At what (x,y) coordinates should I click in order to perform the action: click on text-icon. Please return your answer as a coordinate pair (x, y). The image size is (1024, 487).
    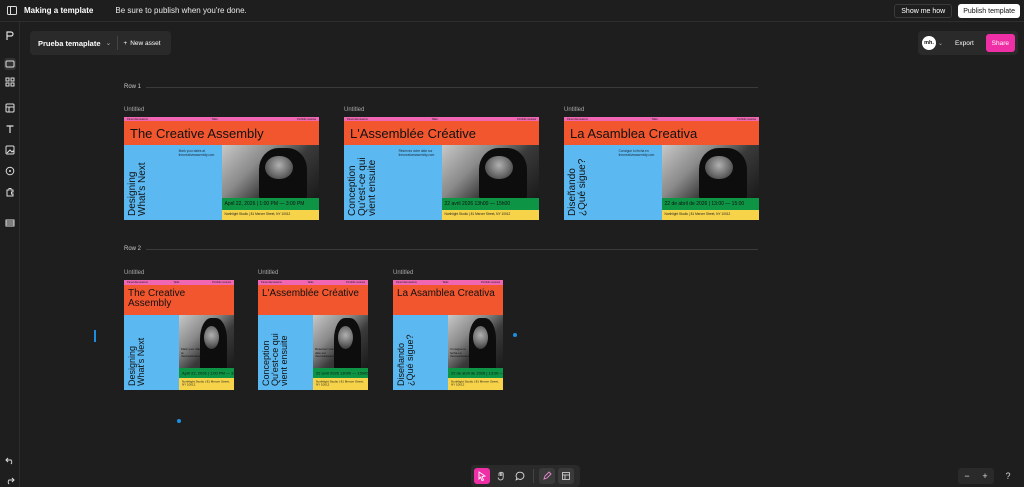
    Looking at the image, I should click on (10, 129).